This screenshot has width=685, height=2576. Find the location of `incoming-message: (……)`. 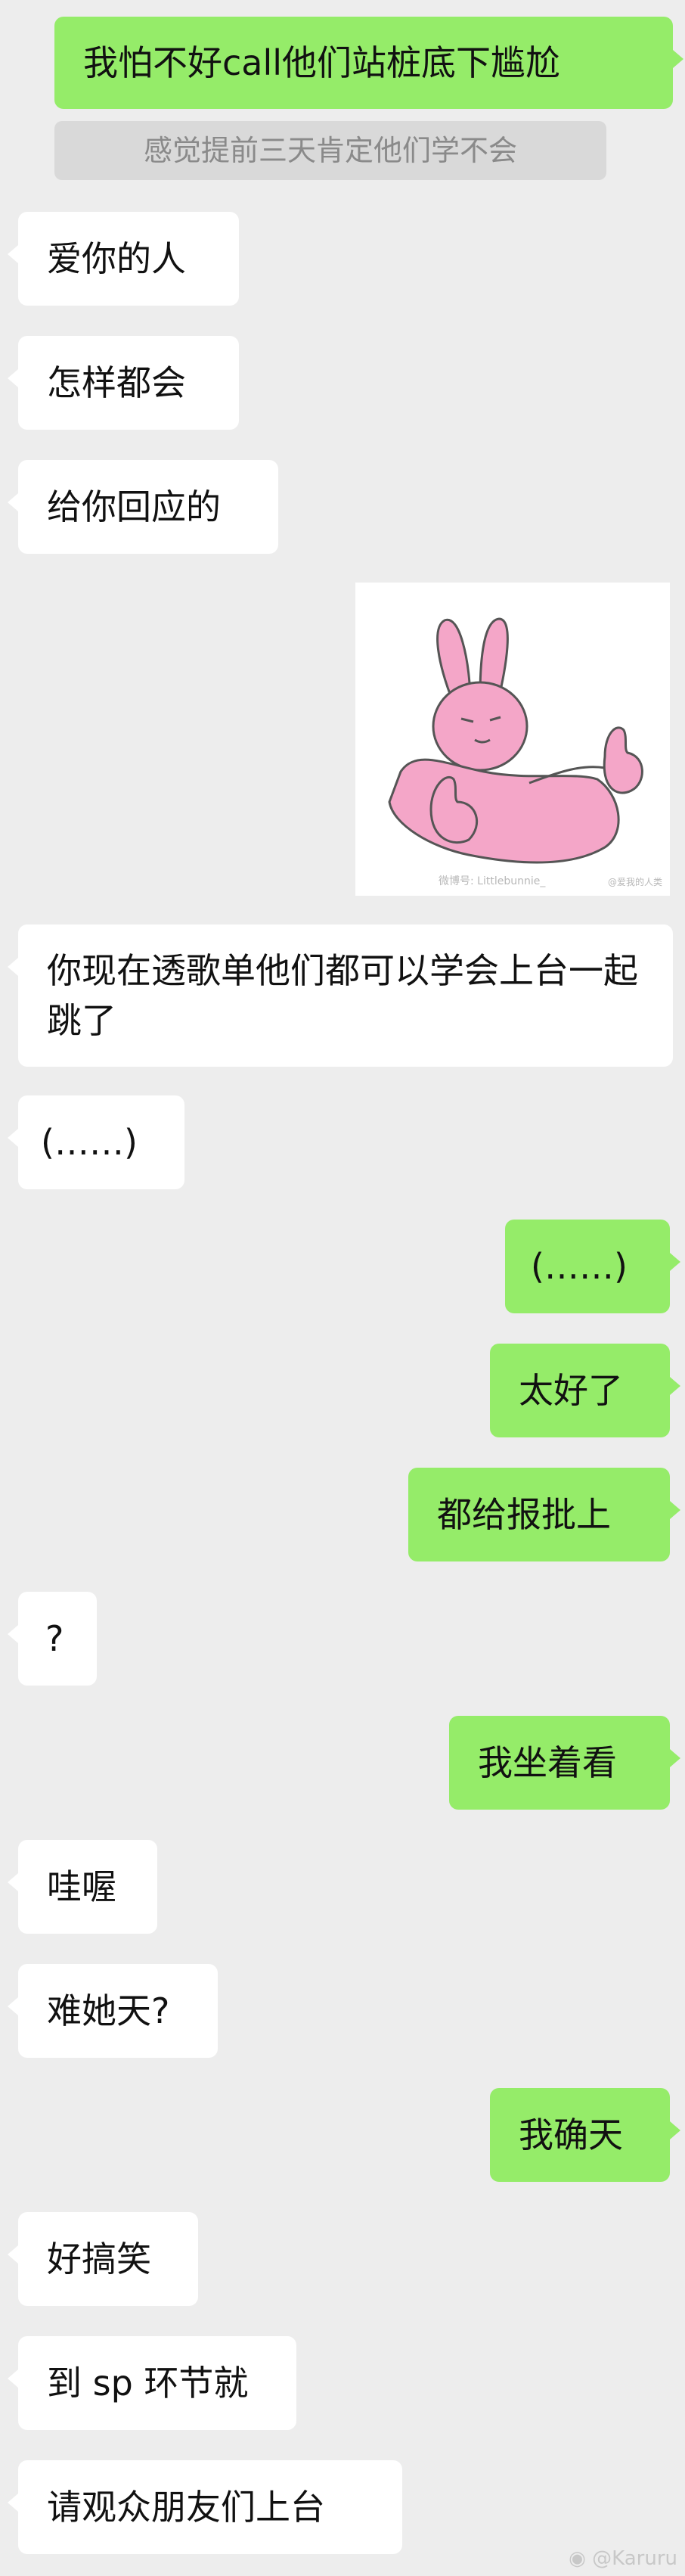

incoming-message: (……) is located at coordinates (96, 1142).